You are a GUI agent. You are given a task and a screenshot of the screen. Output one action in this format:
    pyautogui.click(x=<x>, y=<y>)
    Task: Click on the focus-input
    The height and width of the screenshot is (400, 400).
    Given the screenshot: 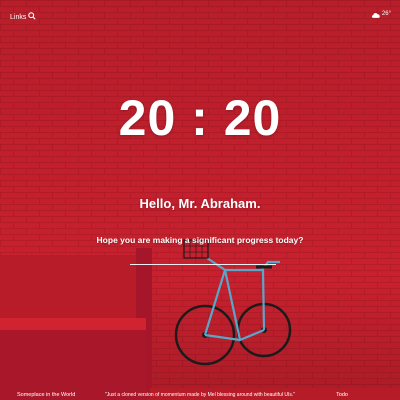 What is the action you would take?
    pyautogui.click(x=203, y=258)
    